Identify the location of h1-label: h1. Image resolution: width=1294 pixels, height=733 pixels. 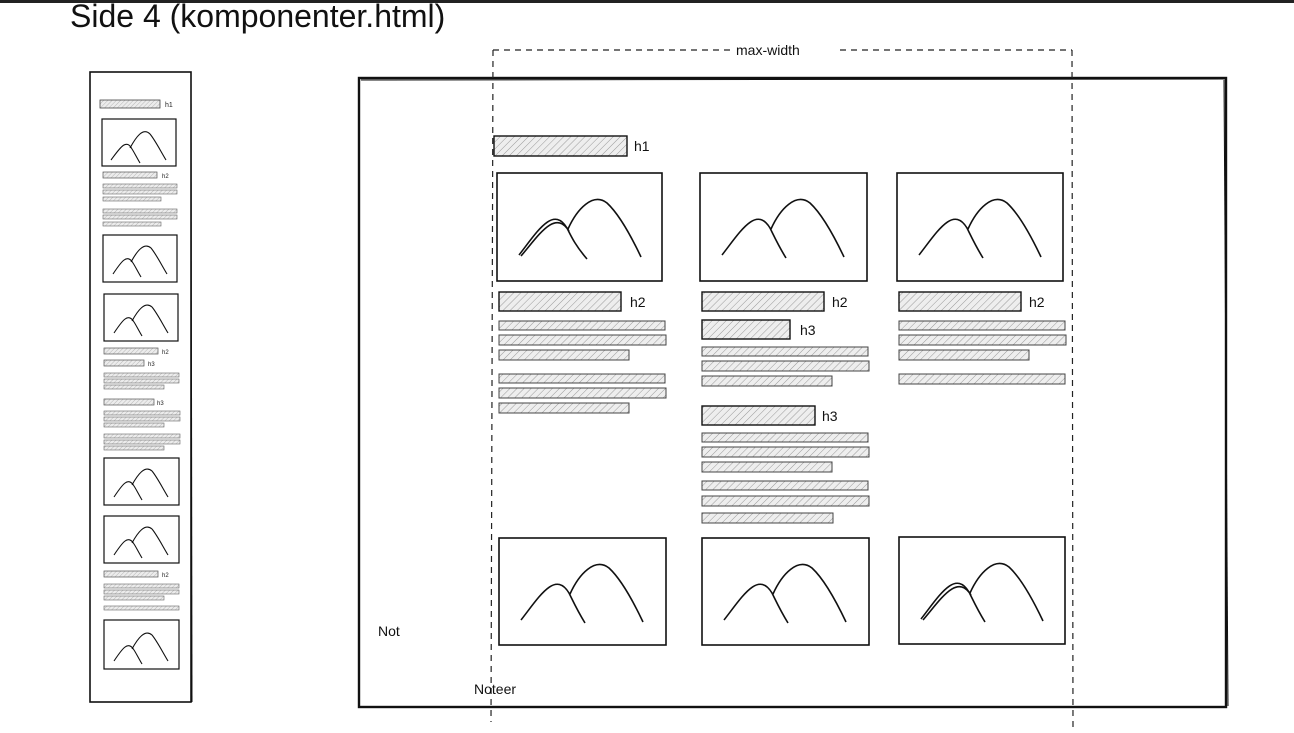
(642, 146).